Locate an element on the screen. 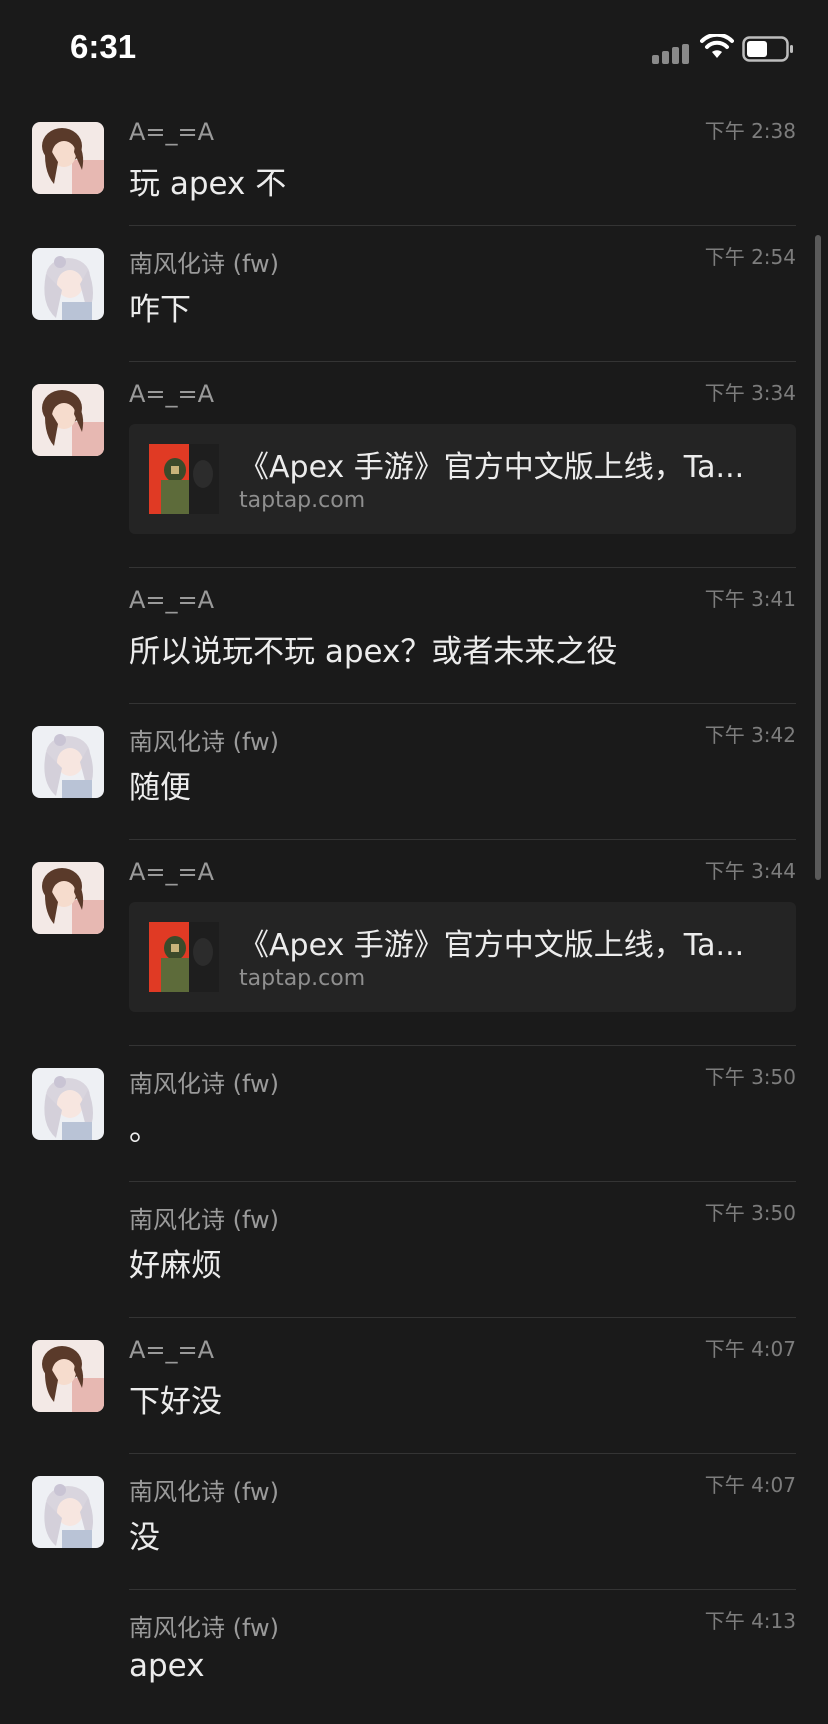 The image size is (828, 1724). message-row: 南风化诗 (fw) 下午 3:42 随便 is located at coordinates (414, 772).